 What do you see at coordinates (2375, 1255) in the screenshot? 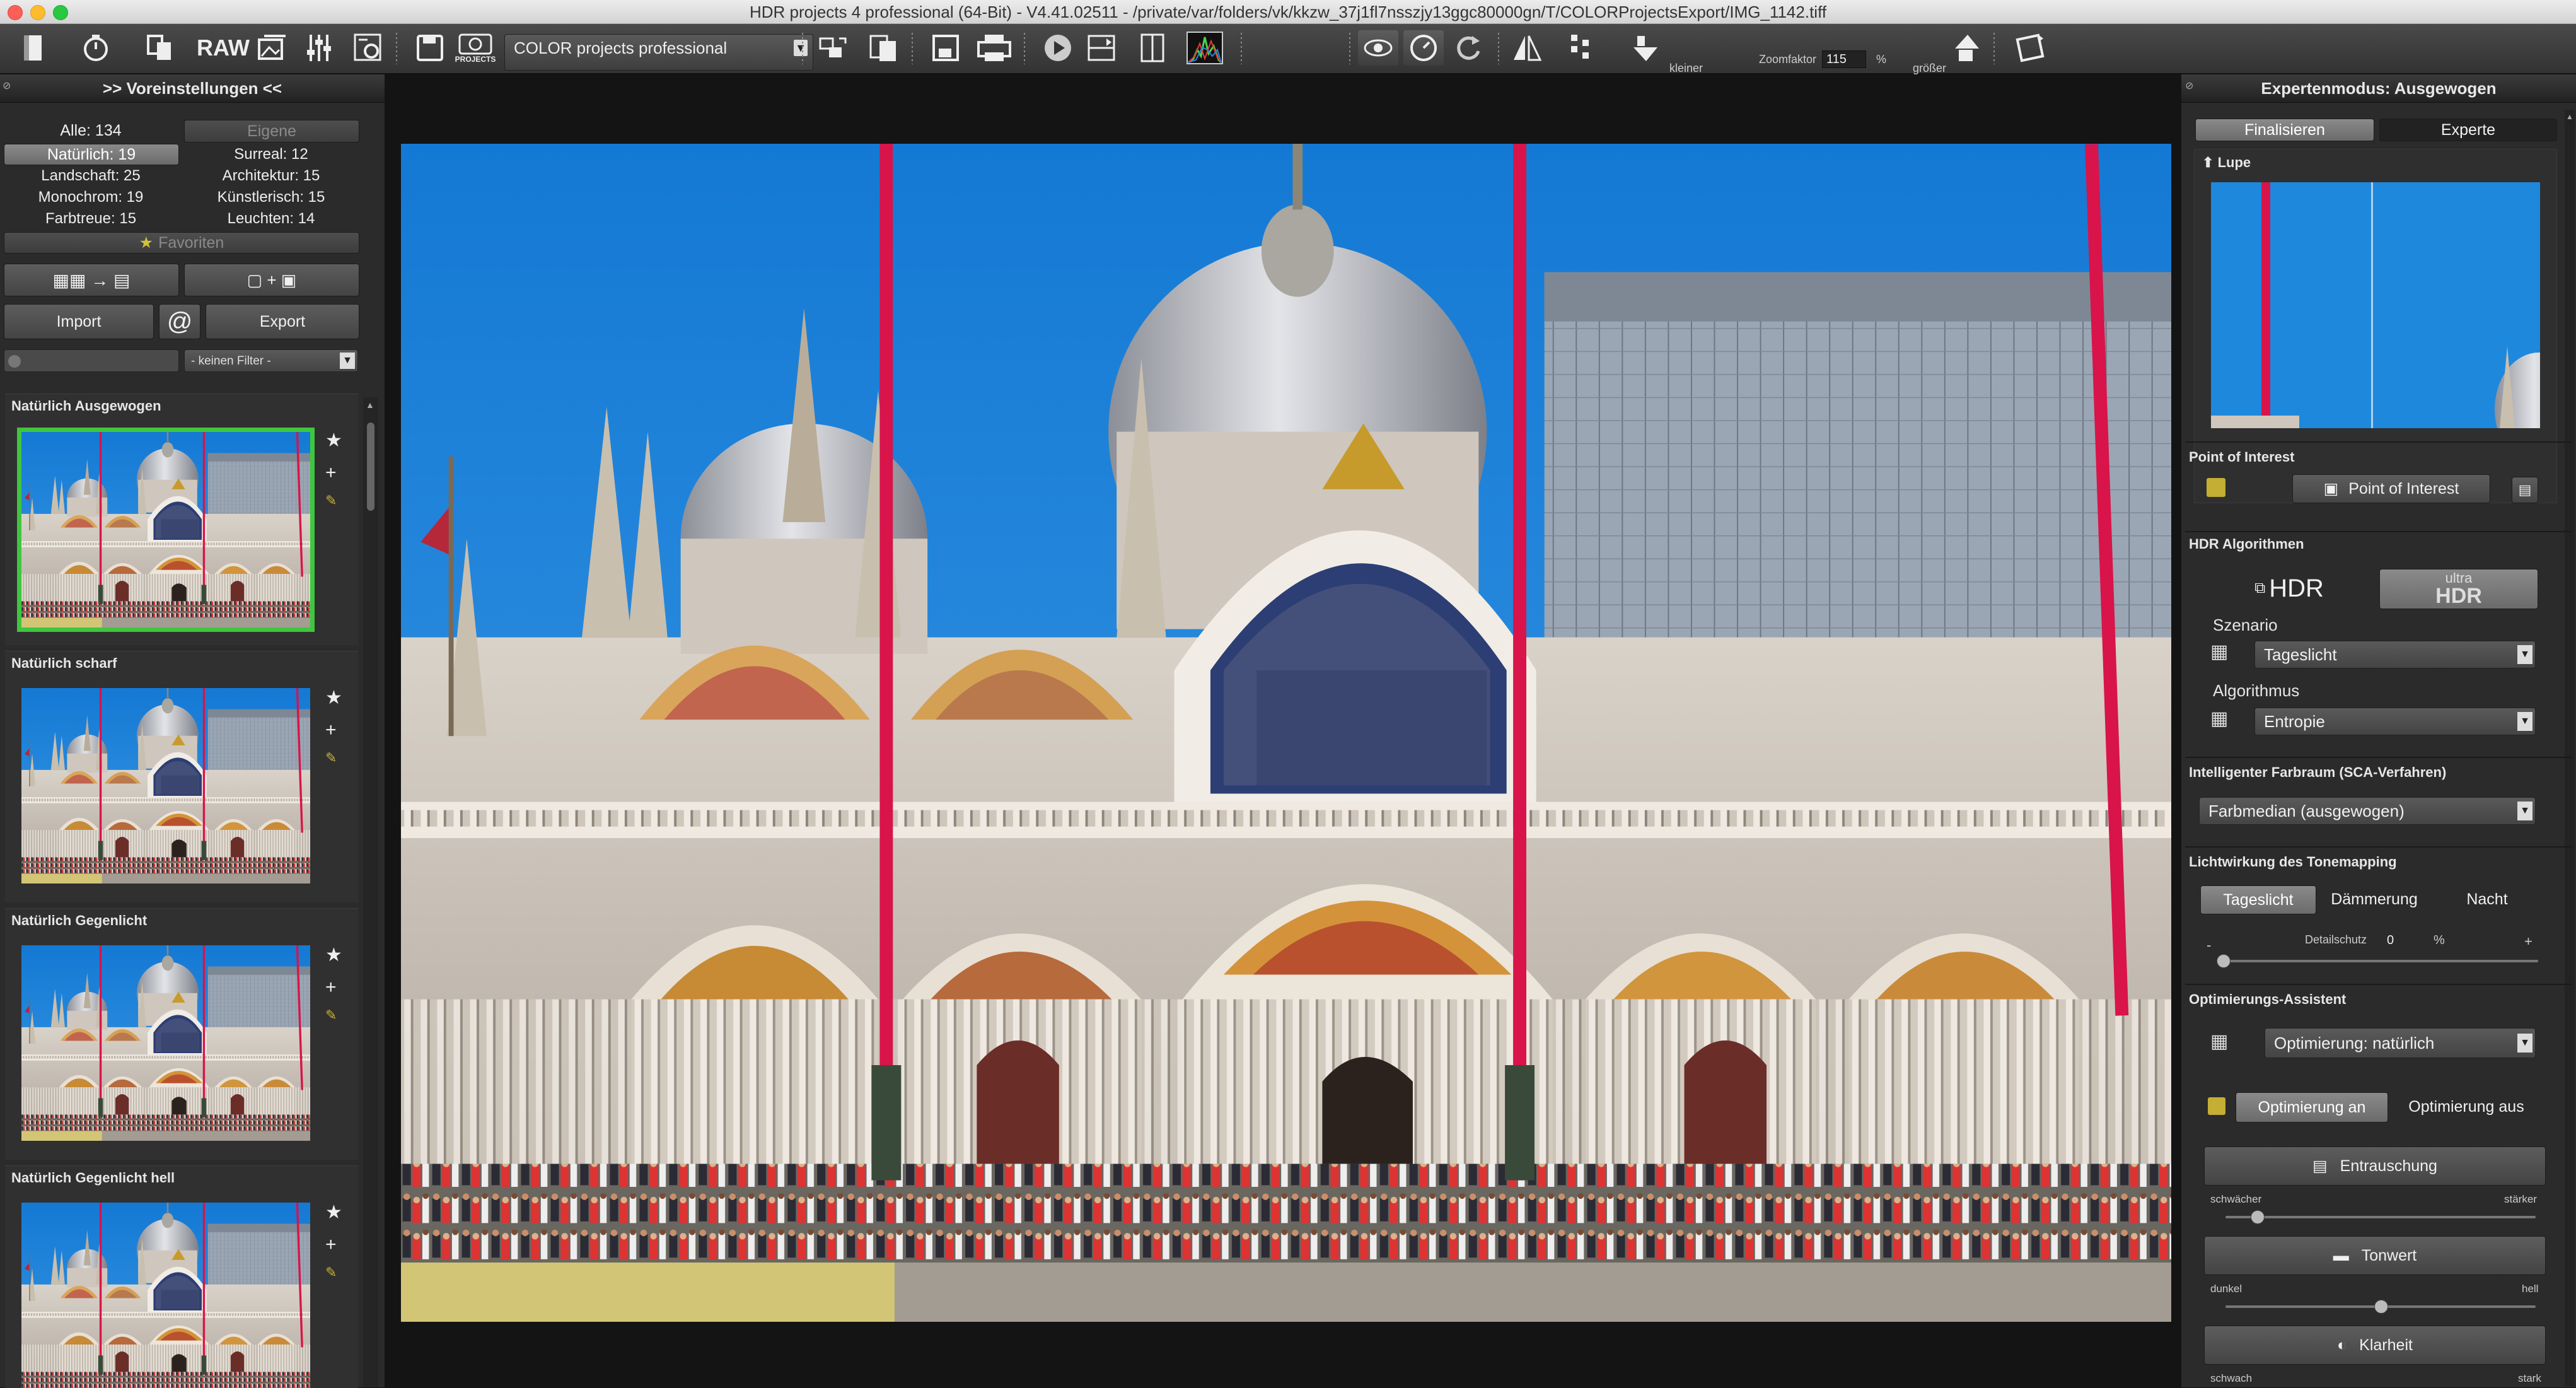
I see `tonwert-button: ▬ Tonwert` at bounding box center [2375, 1255].